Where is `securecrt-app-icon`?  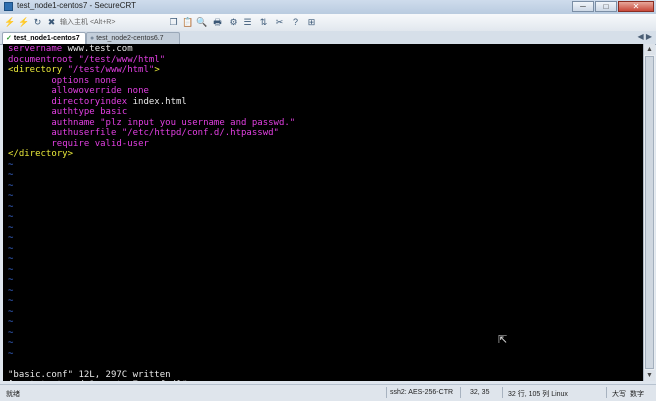
securecrt-app-icon is located at coordinates (8, 6).